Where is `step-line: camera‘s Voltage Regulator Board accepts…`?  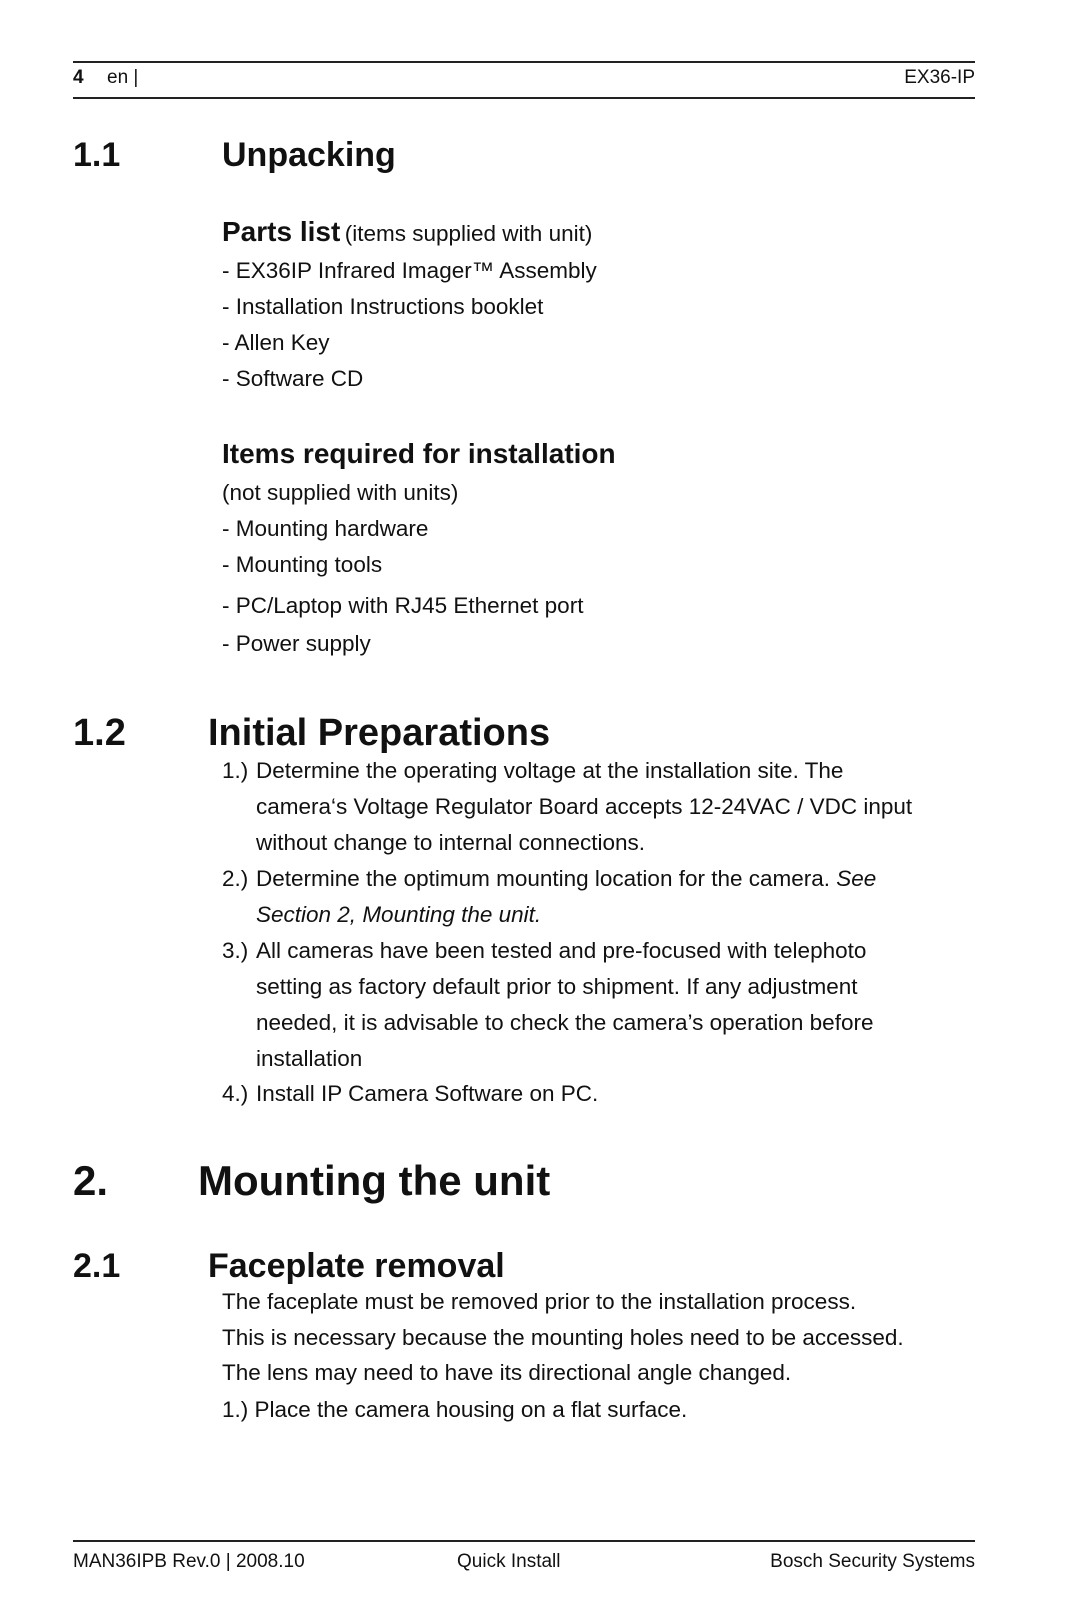
step-line: camera‘s Voltage Regulator Board accepts… is located at coordinates (584, 806).